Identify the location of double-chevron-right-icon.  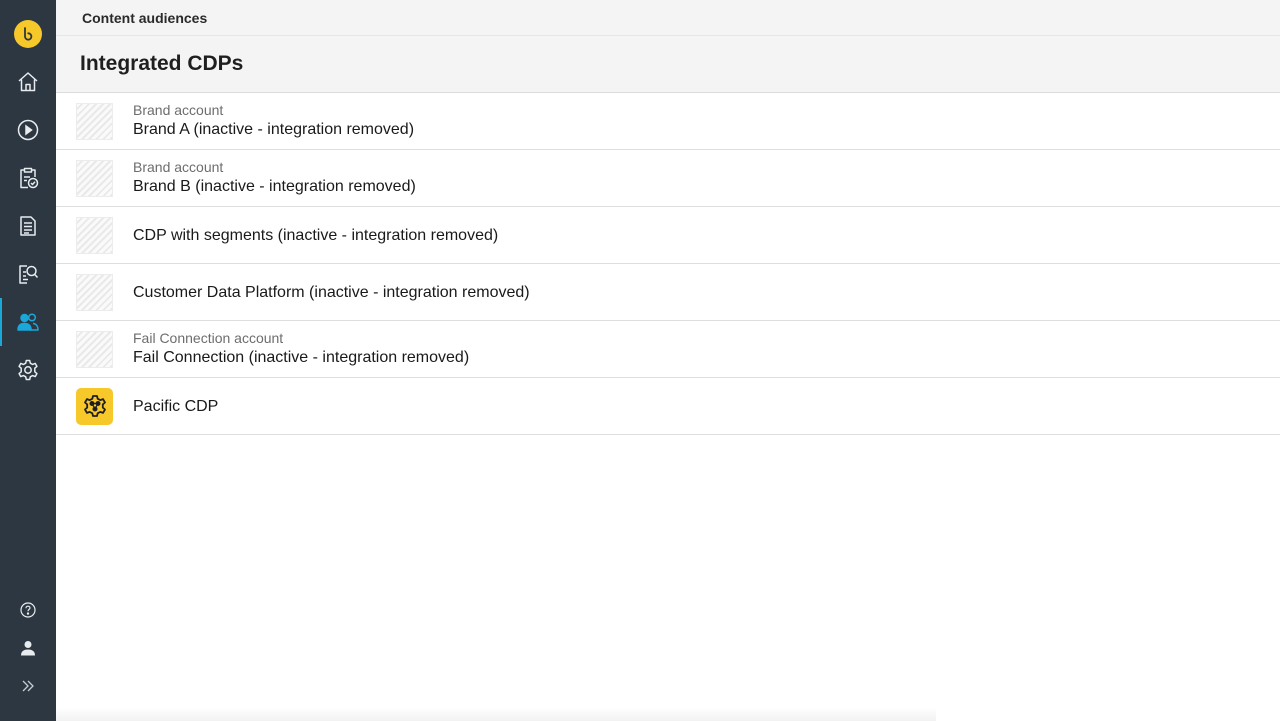
(28, 686).